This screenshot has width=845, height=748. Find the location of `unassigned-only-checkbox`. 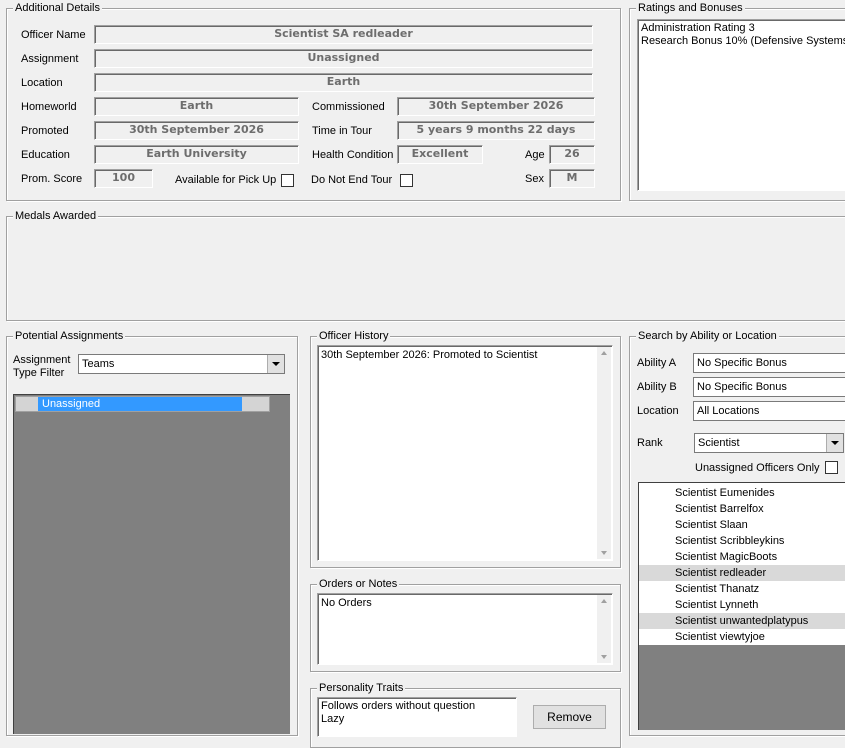

unassigned-only-checkbox is located at coordinates (831, 467).